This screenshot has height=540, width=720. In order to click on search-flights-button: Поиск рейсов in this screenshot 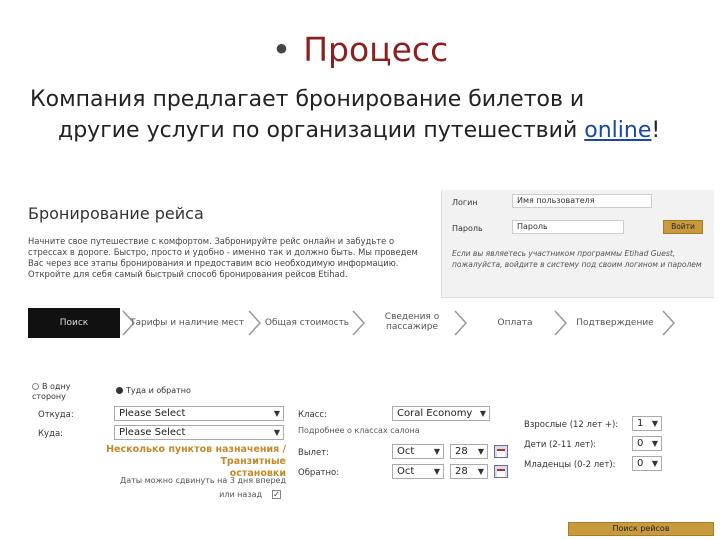, I will do `click(641, 529)`.